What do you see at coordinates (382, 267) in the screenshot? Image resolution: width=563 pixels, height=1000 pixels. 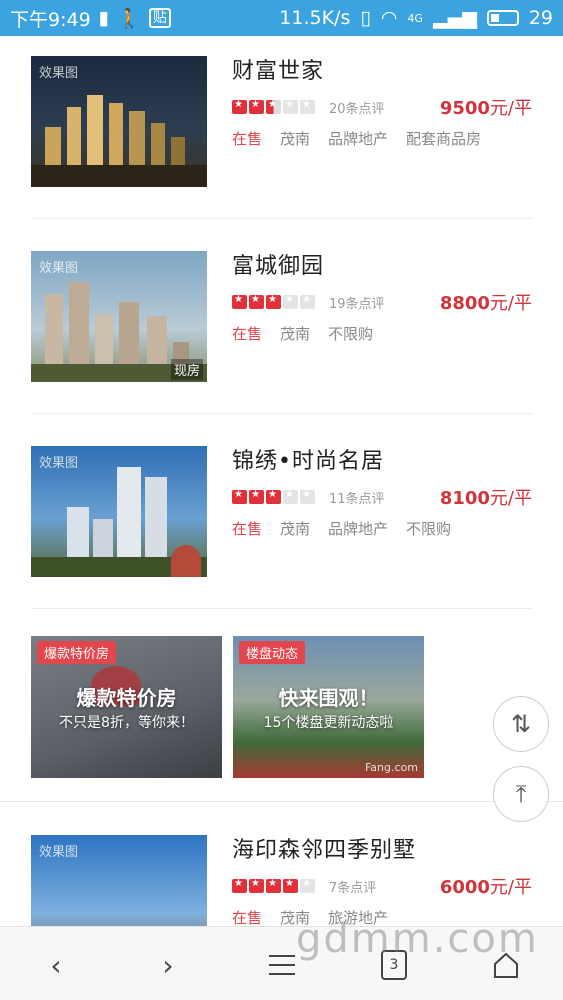 I see `listing-title: 富城御园` at bounding box center [382, 267].